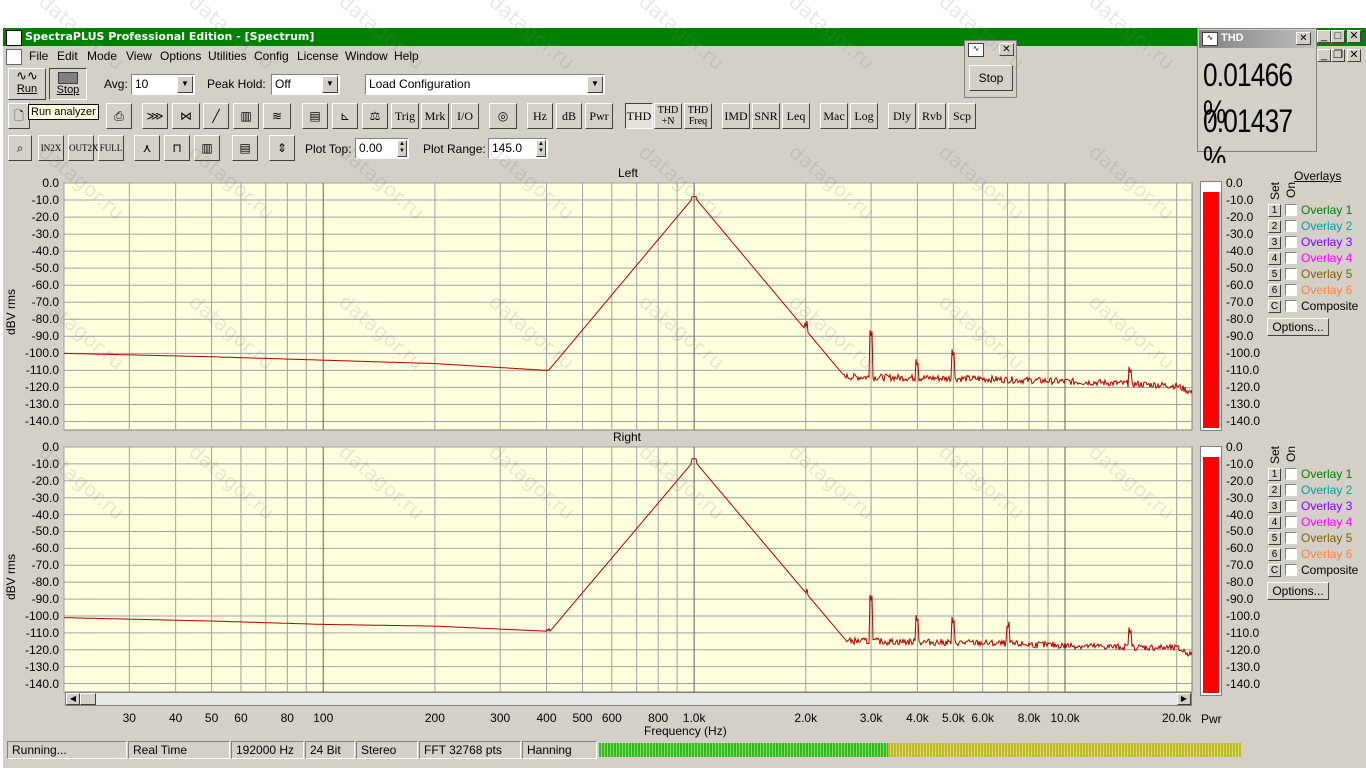  What do you see at coordinates (1275, 454) in the screenshot?
I see `overlay-set-label: Set` at bounding box center [1275, 454].